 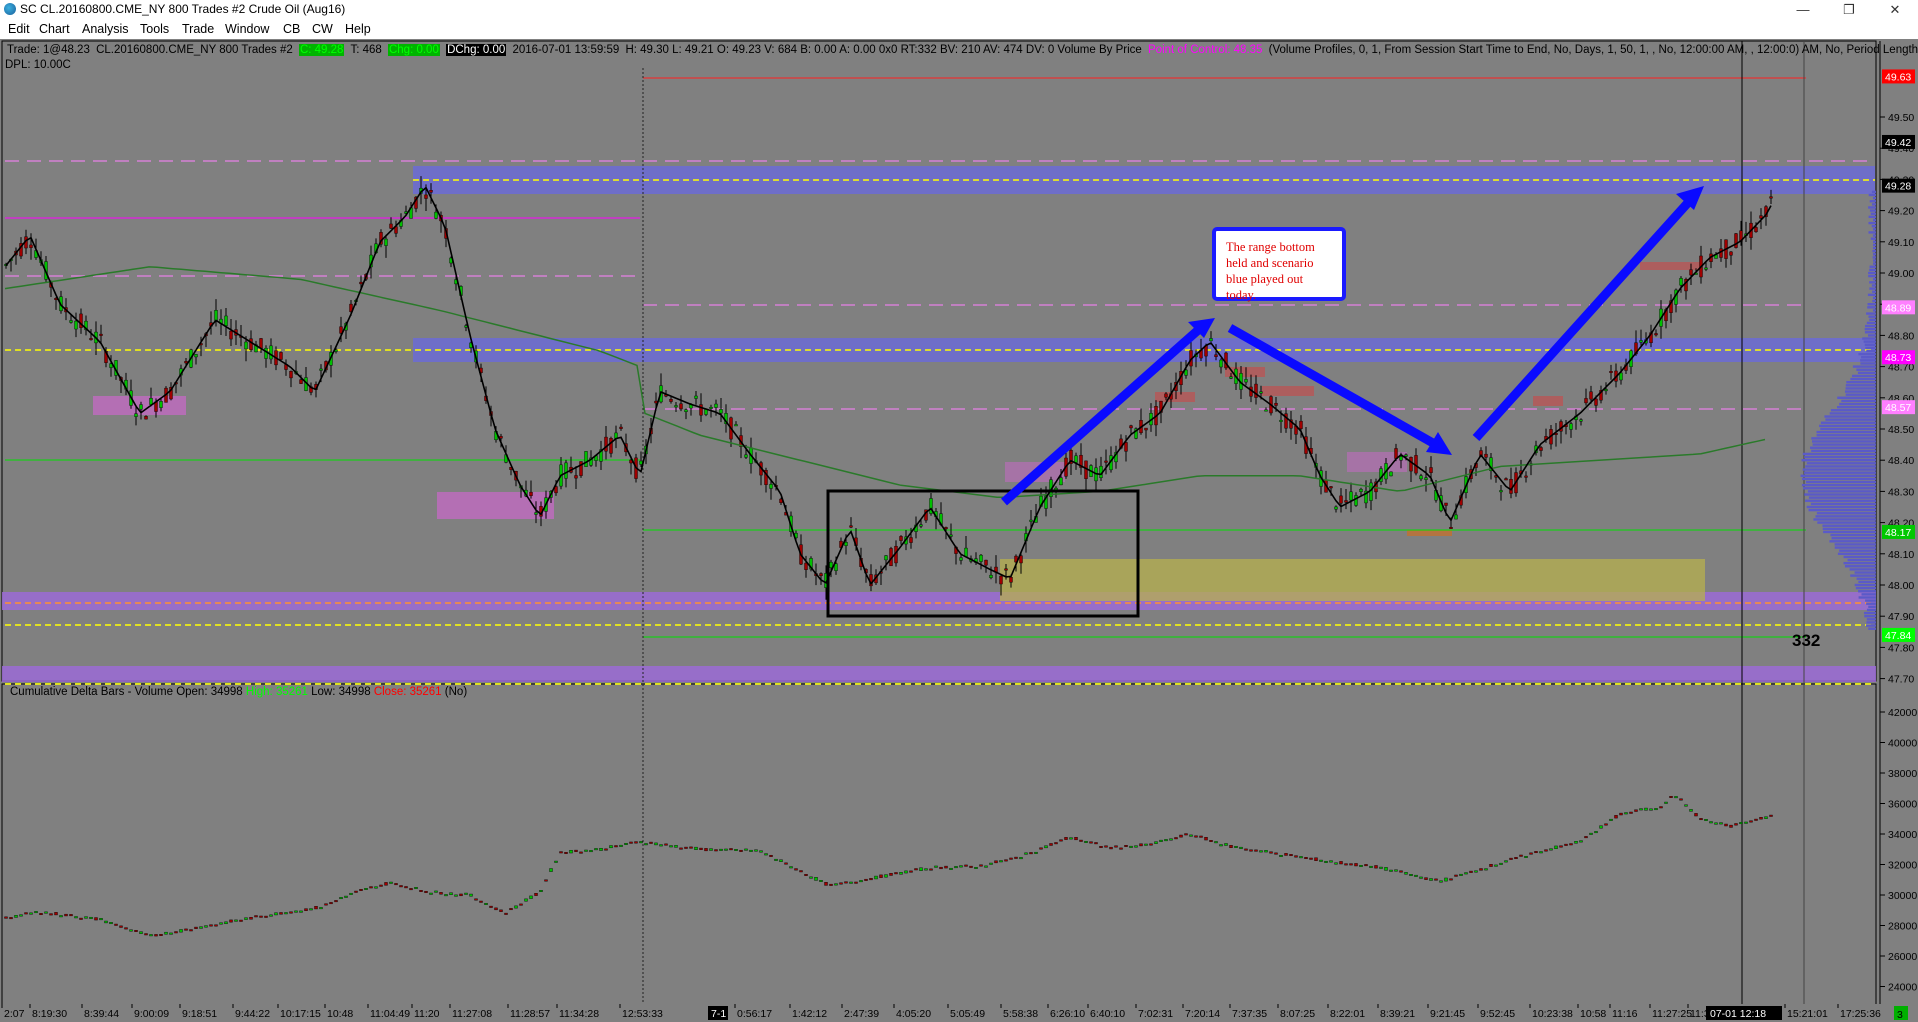 I want to click on time-tick-label: 10:48, so click(x=340, y=1014).